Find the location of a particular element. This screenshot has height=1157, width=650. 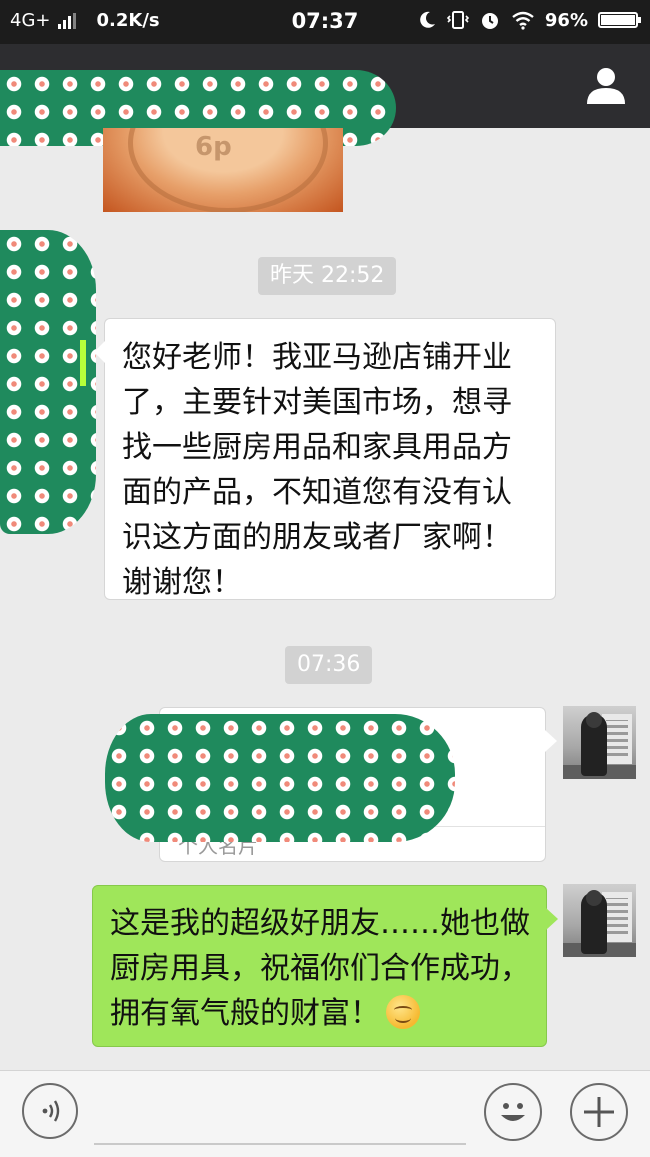

status-bar: 4G+ 0.2K/s 07:37 96% is located at coordinates (325, 22).